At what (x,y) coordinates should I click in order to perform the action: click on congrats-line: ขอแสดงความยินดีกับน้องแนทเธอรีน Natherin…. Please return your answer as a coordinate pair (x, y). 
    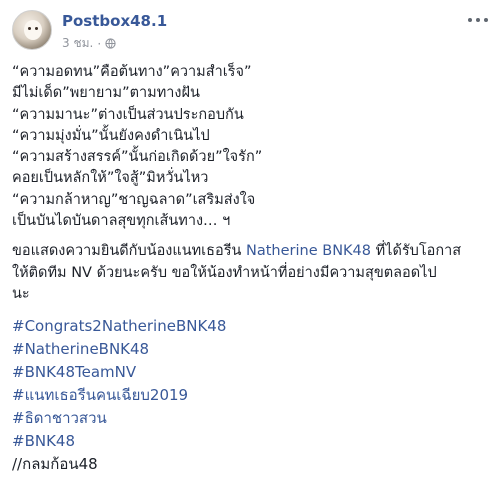
    Looking at the image, I should click on (250, 251).